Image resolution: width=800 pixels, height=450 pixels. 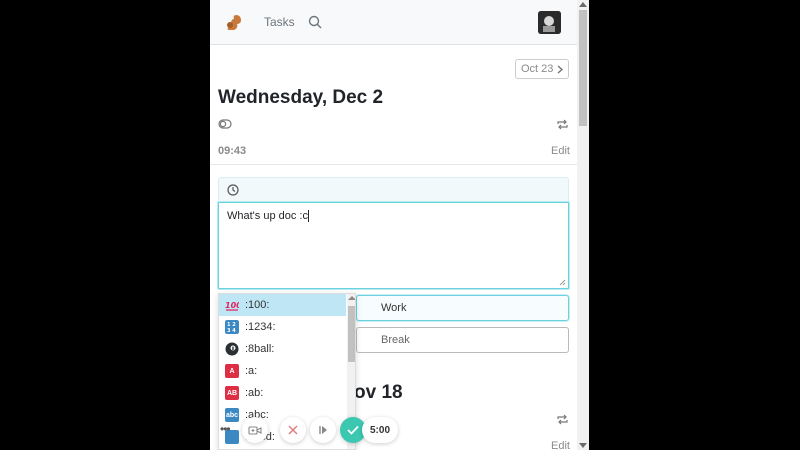 I want to click on next-day-title: ov 18, so click(x=378, y=392).